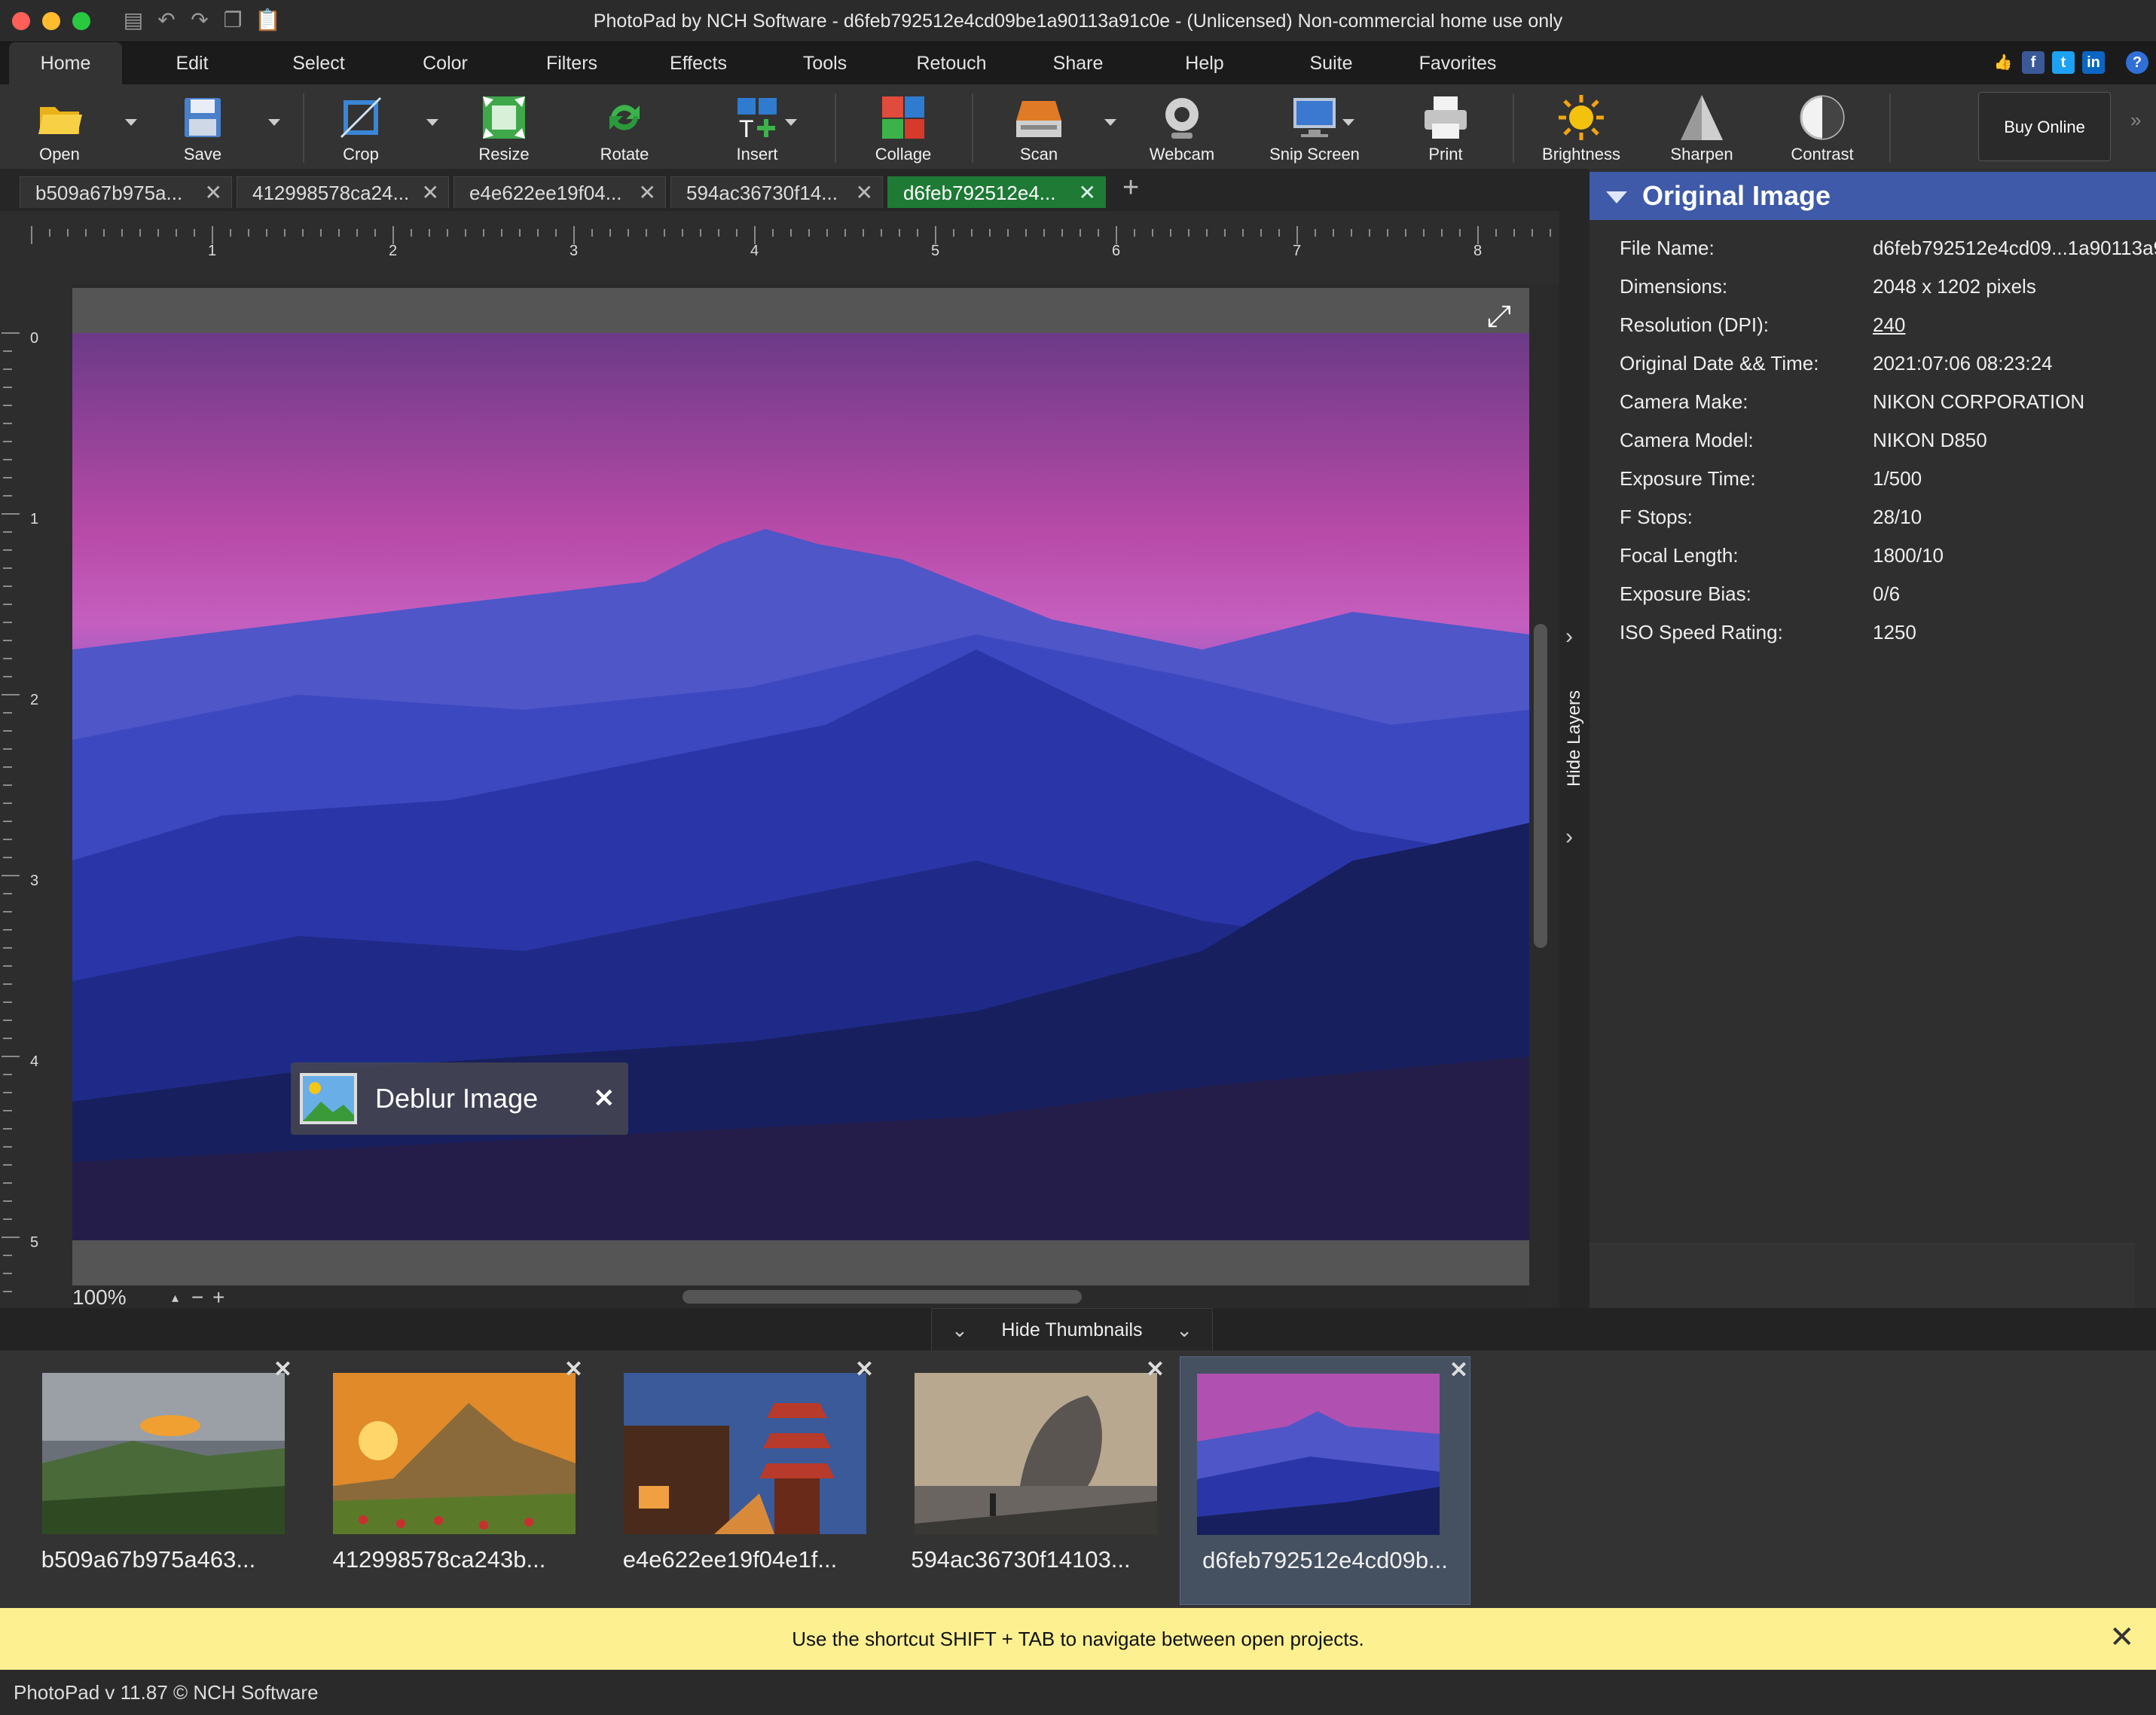 The height and width of the screenshot is (1715, 2156). I want to click on project-tab-active: d6feb792512e4... ✕, so click(996, 192).